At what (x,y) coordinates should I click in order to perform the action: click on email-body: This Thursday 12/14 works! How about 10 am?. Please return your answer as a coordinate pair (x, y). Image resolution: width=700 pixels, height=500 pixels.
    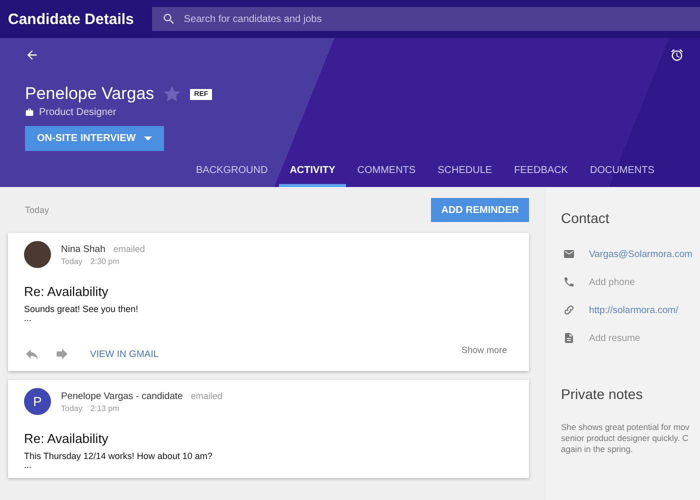
    Looking at the image, I should click on (119, 456).